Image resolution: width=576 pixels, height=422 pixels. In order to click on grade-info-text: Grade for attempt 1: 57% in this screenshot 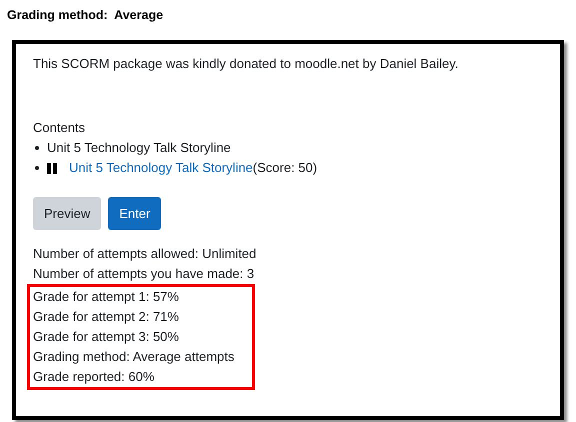, I will do `click(106, 297)`.